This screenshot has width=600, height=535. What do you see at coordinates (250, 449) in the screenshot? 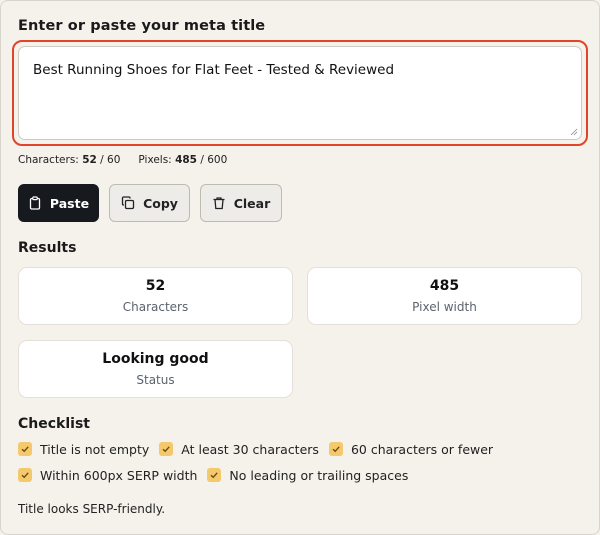
I see `checklist-item-label: At least 30 characters` at bounding box center [250, 449].